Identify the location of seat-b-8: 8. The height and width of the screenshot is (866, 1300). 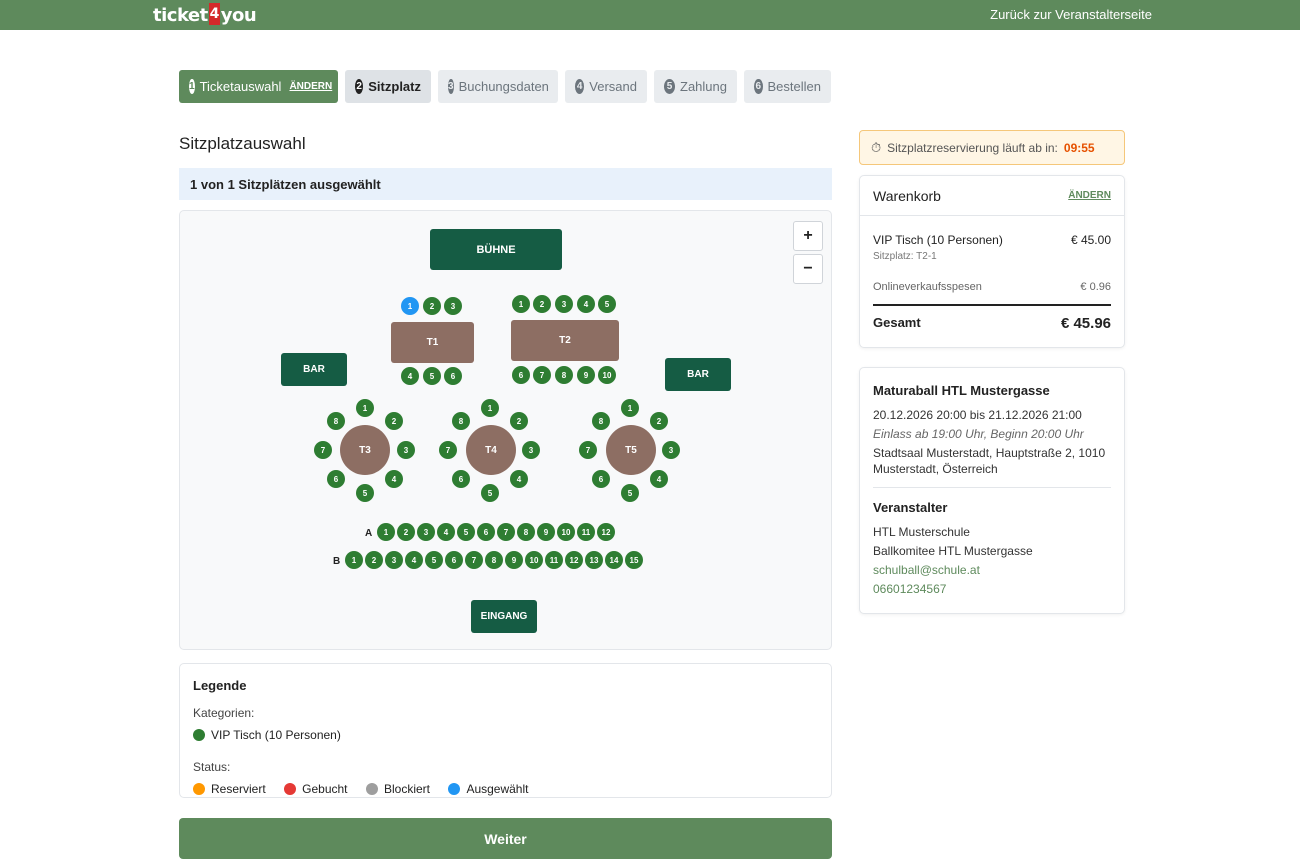
(494, 560).